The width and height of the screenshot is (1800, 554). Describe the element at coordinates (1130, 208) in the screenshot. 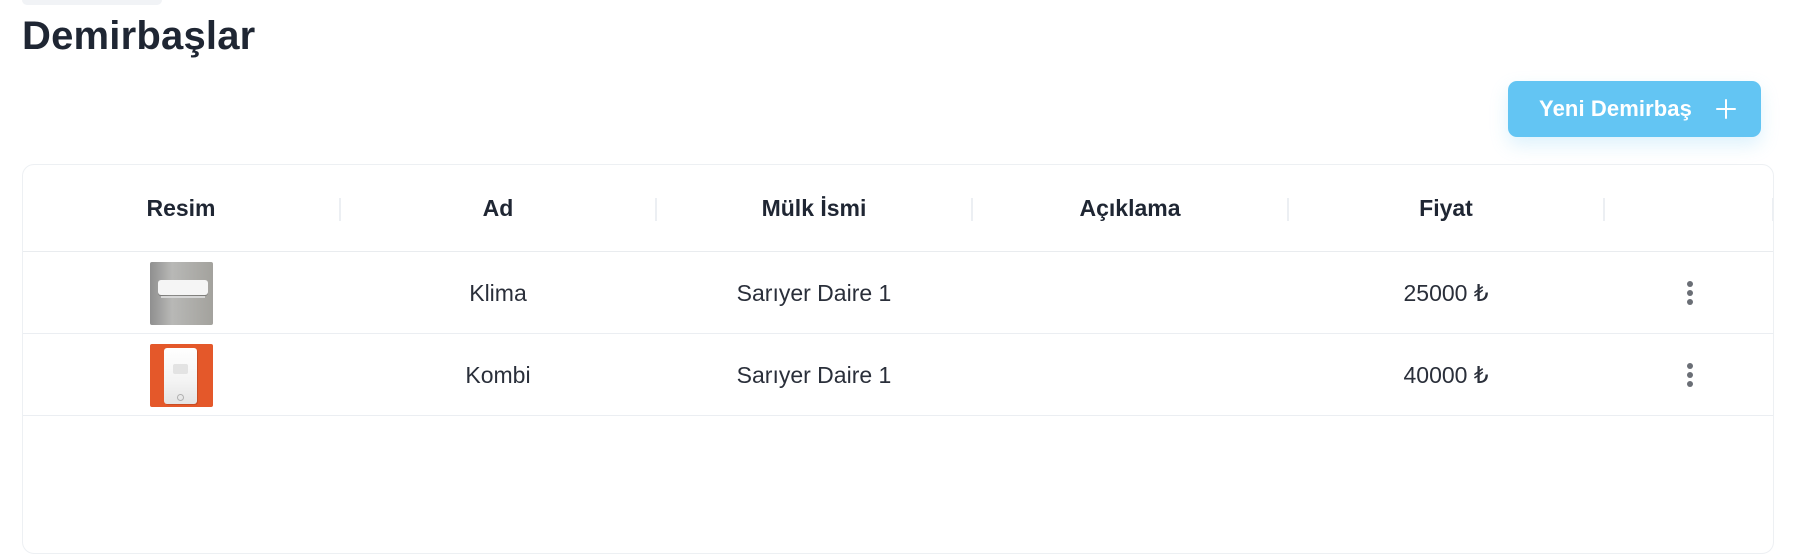

I see `column-header-description: Açıklama` at that location.